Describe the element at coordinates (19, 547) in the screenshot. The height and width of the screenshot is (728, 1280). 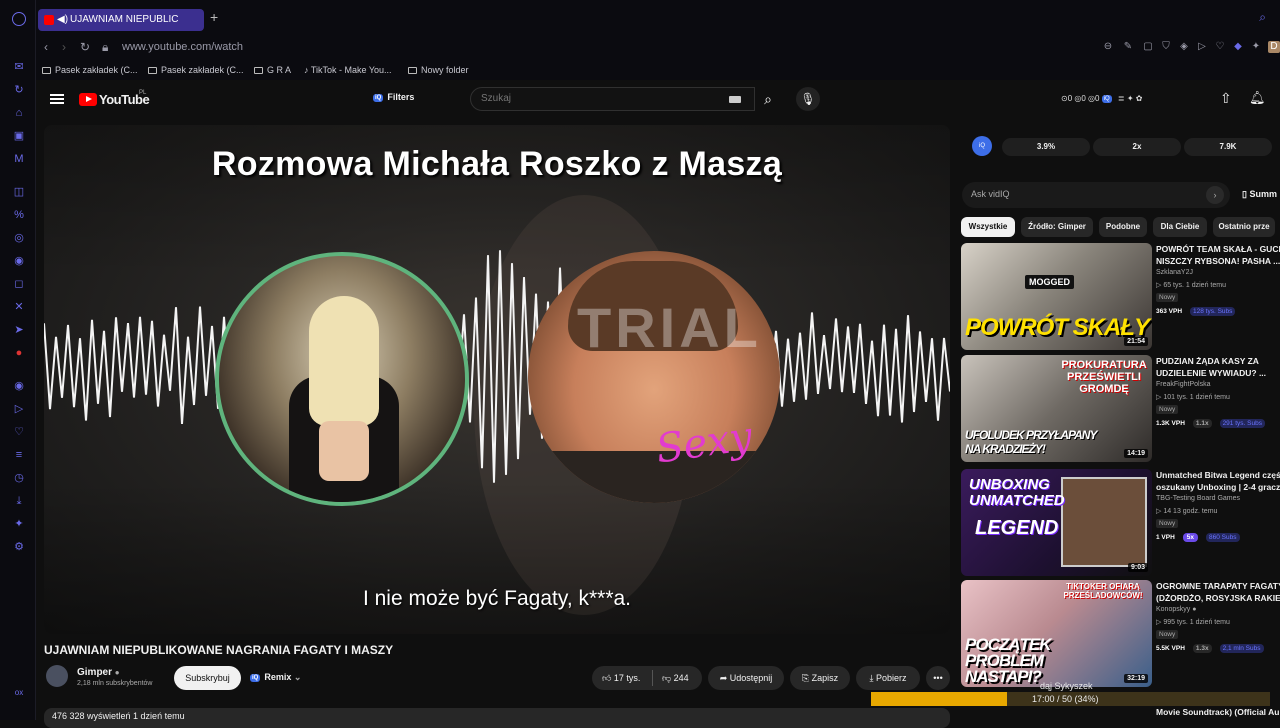
I see `settings-icon: ⚙` at that location.